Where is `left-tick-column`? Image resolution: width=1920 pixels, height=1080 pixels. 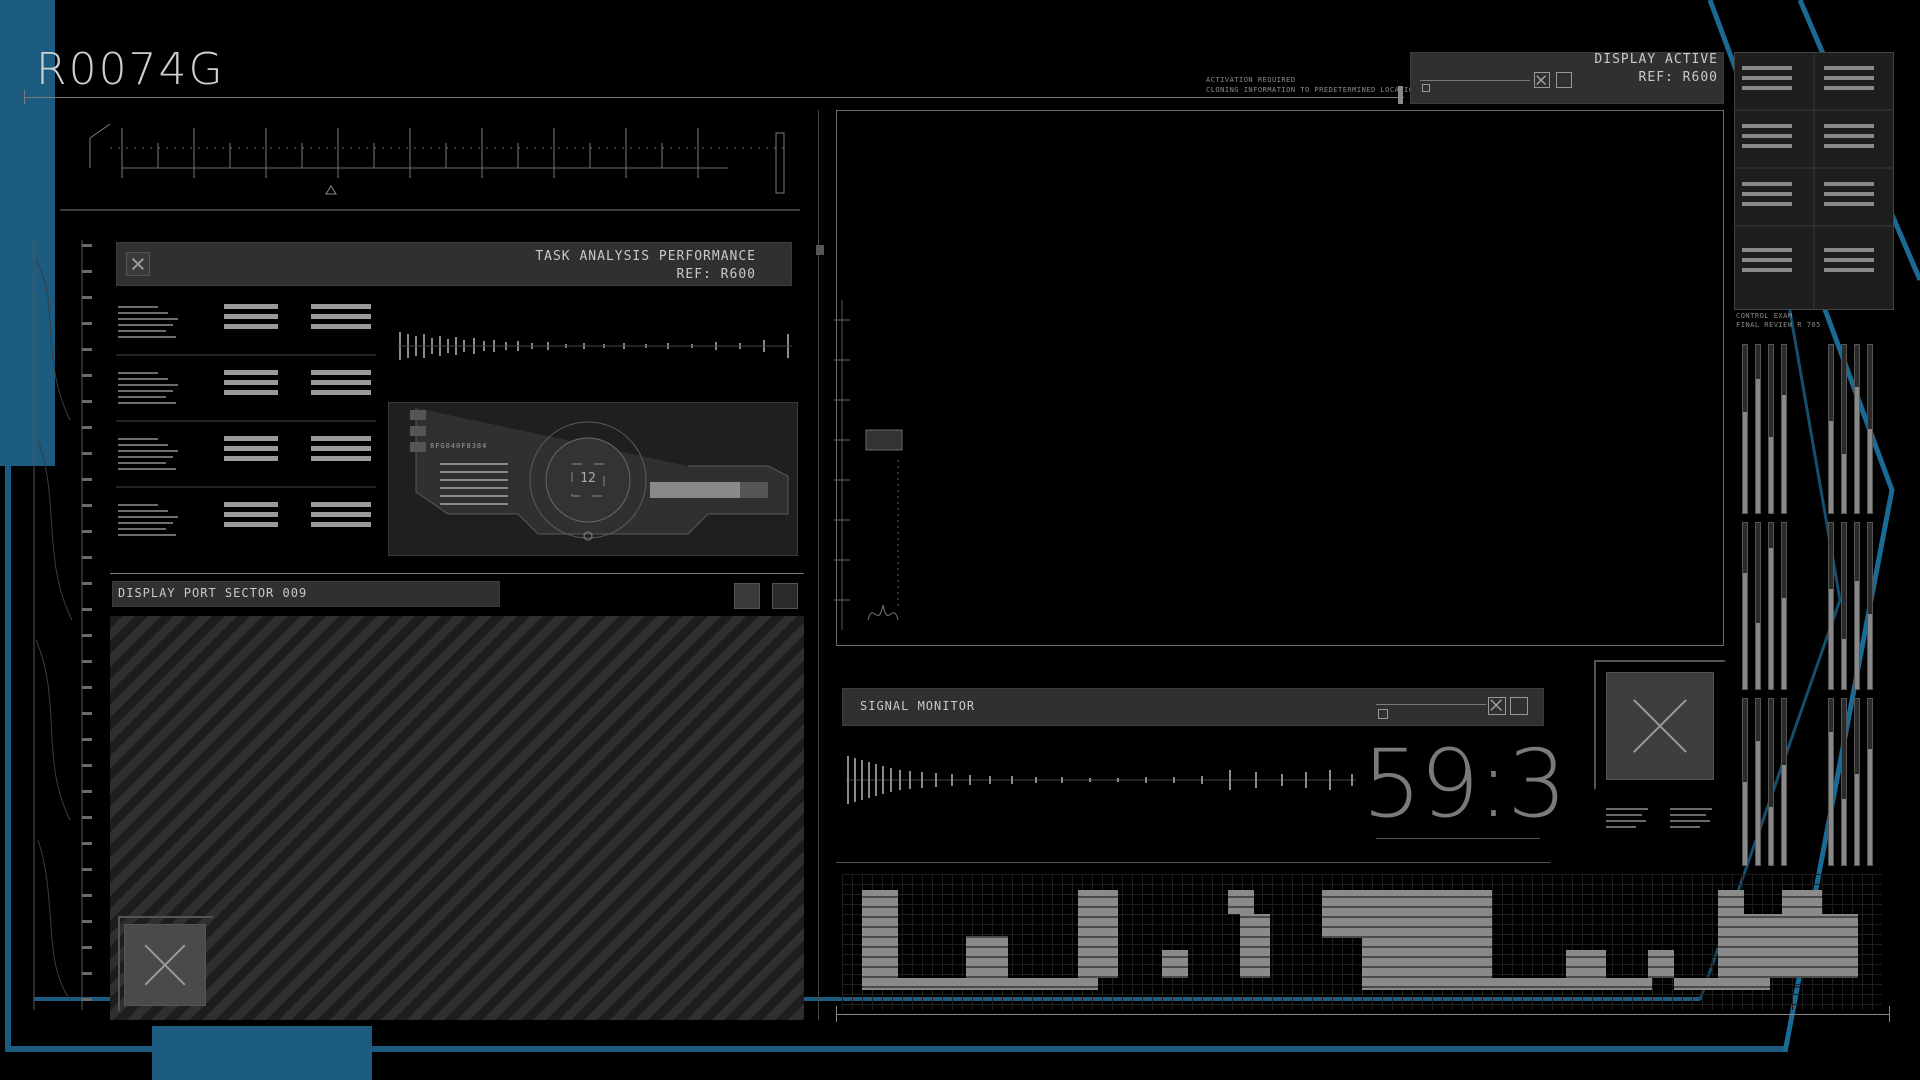 left-tick-column is located at coordinates (62, 625).